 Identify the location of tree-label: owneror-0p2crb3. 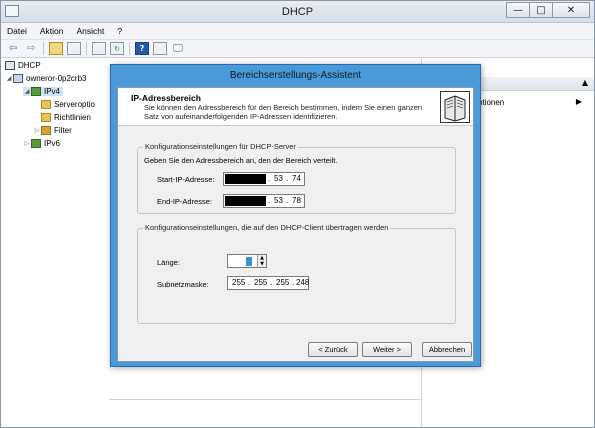
(56, 78).